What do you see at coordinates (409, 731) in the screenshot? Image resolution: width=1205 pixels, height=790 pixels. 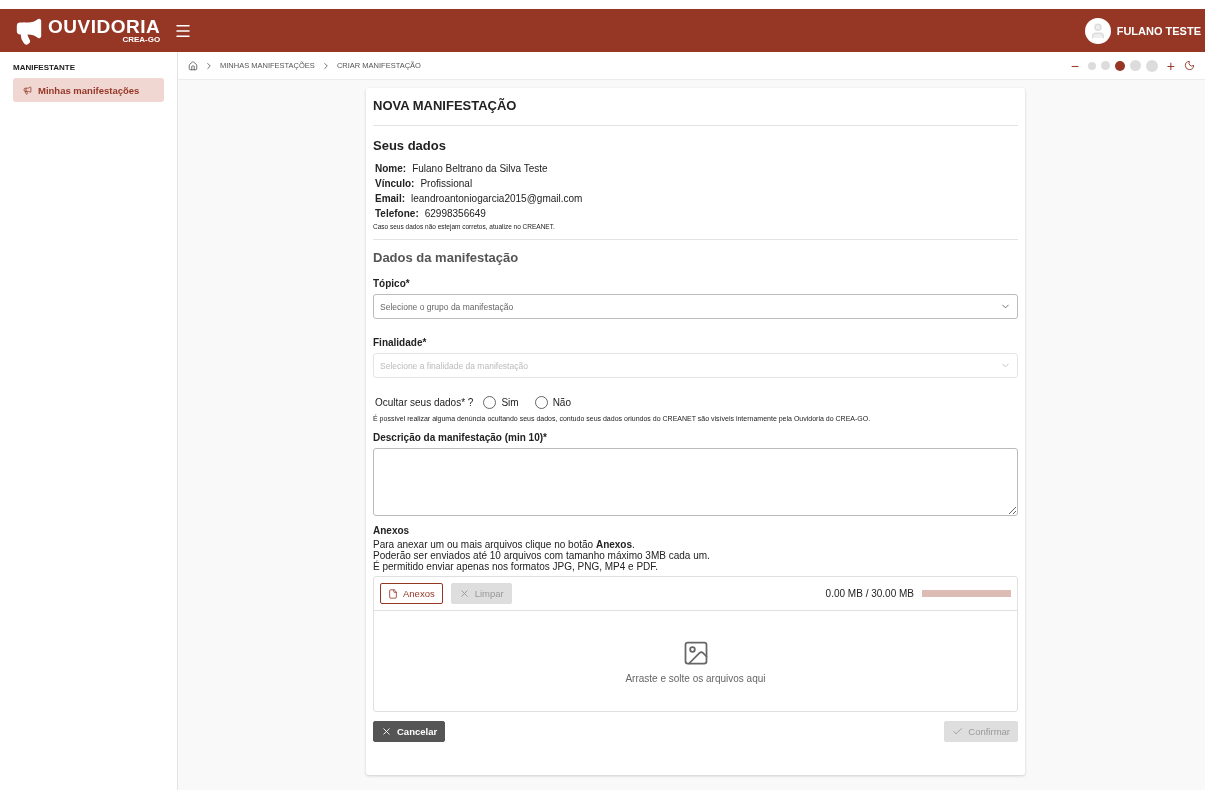 I see `cancel-button: Cancelar` at bounding box center [409, 731].